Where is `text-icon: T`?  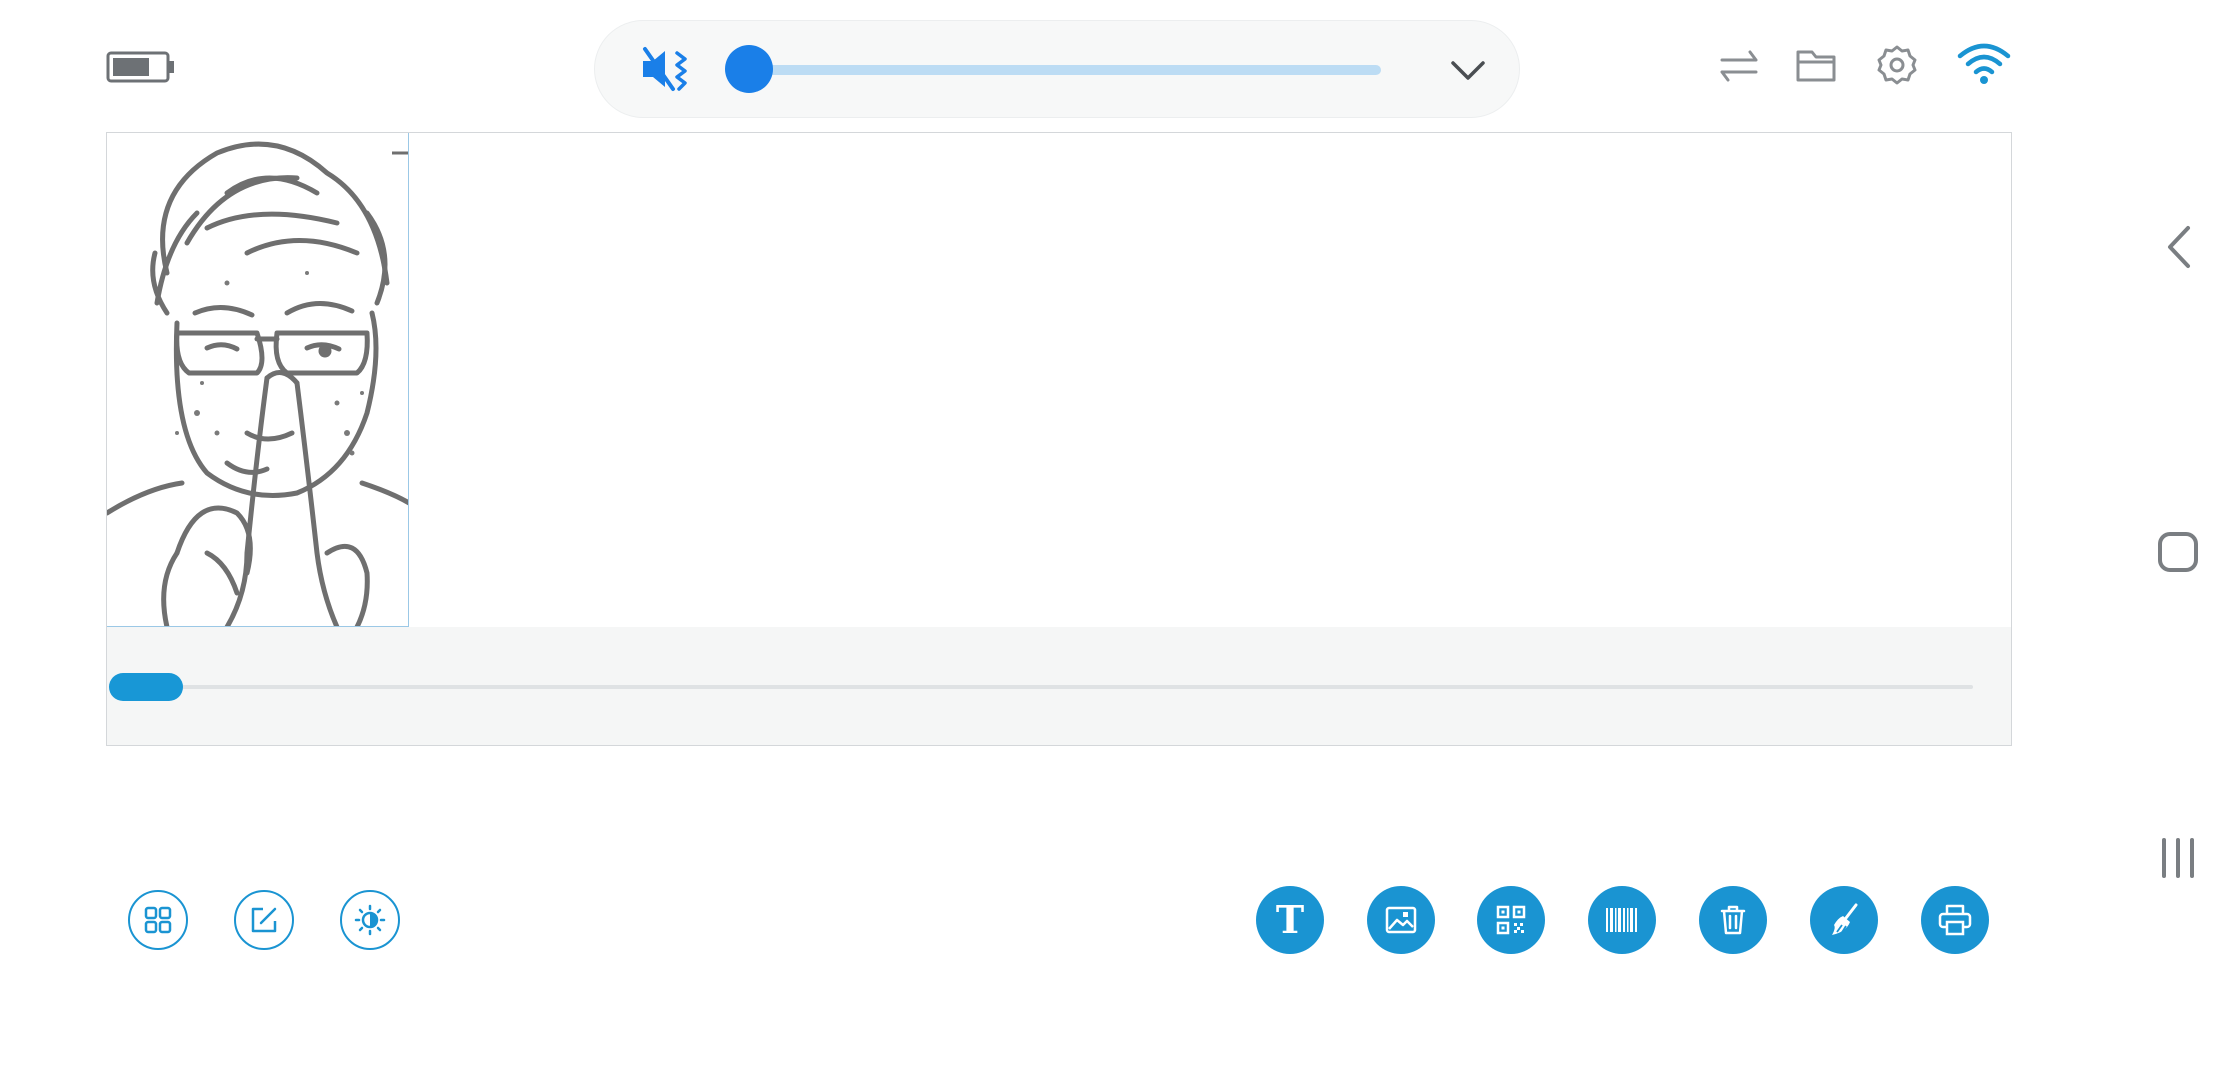
text-icon: T is located at coordinates (1290, 919).